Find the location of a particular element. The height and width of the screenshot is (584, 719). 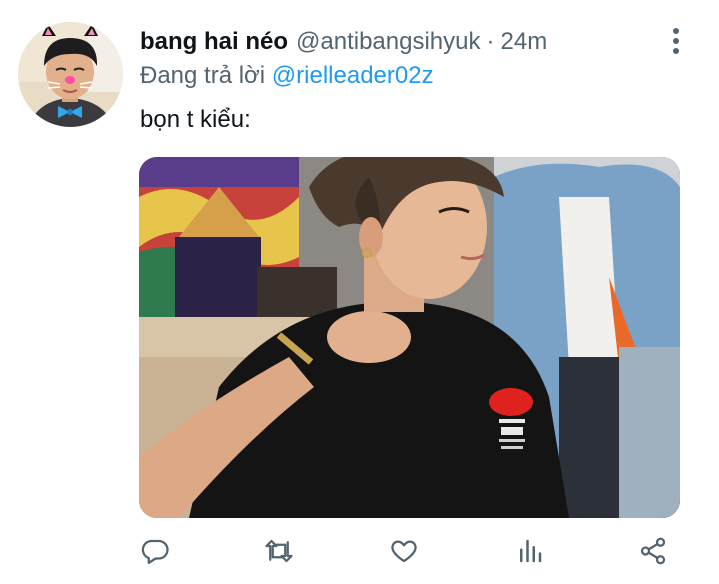

tweet-header: bang hai néo @antibangsihyuk · 24m is located at coordinates (343, 42).